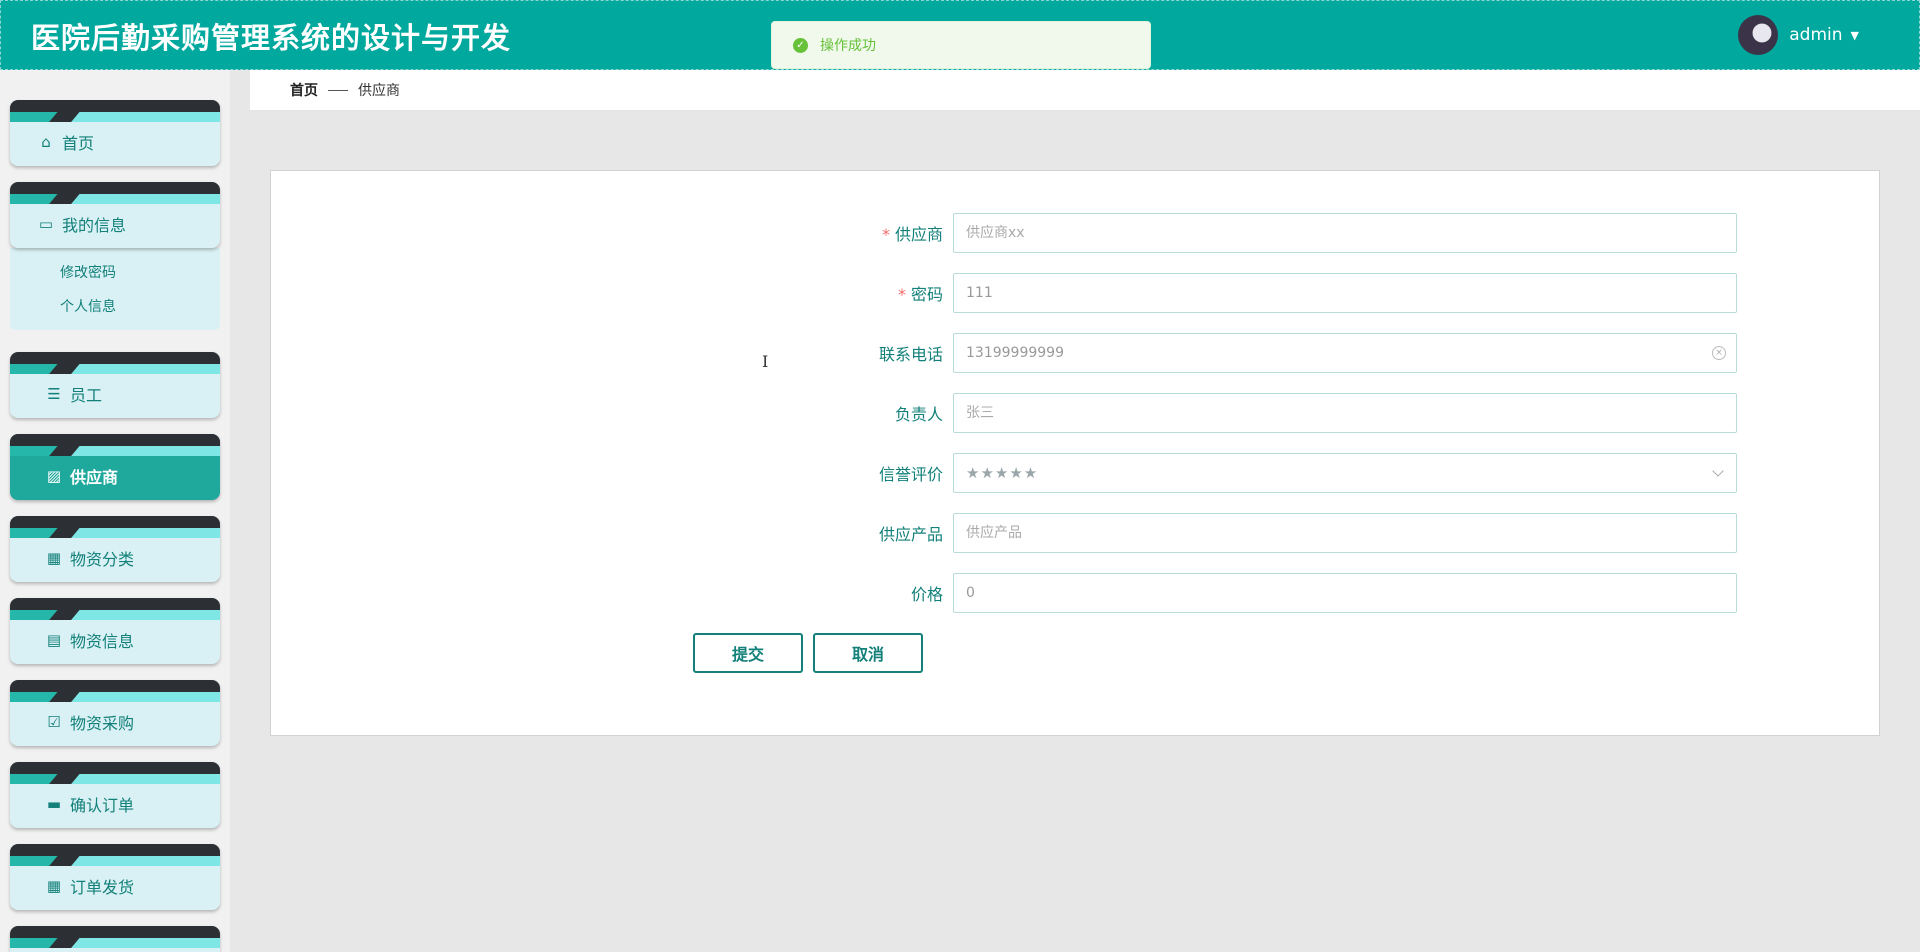 The height and width of the screenshot is (952, 1920). I want to click on password-input, so click(1345, 293).